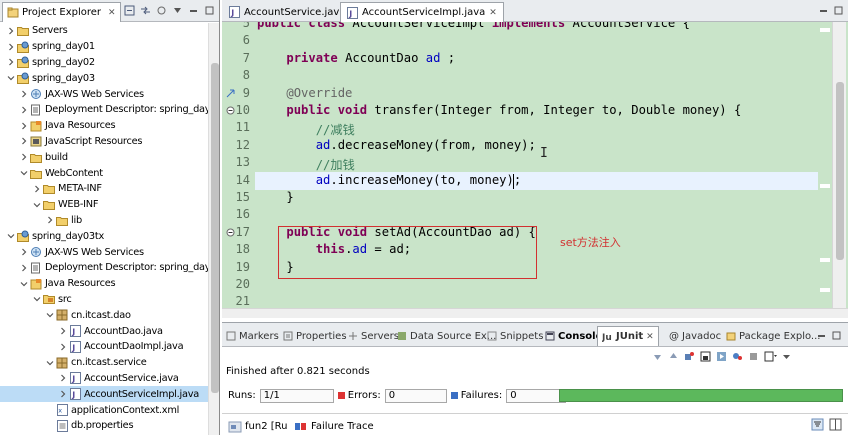 The image size is (848, 435). I want to click on tree-item: spring_day03, so click(104, 78).